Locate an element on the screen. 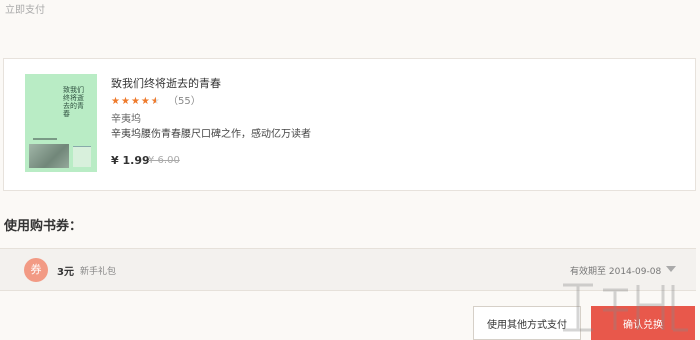 The width and height of the screenshot is (700, 340). book-author: 辛夷坞 is located at coordinates (126, 119).